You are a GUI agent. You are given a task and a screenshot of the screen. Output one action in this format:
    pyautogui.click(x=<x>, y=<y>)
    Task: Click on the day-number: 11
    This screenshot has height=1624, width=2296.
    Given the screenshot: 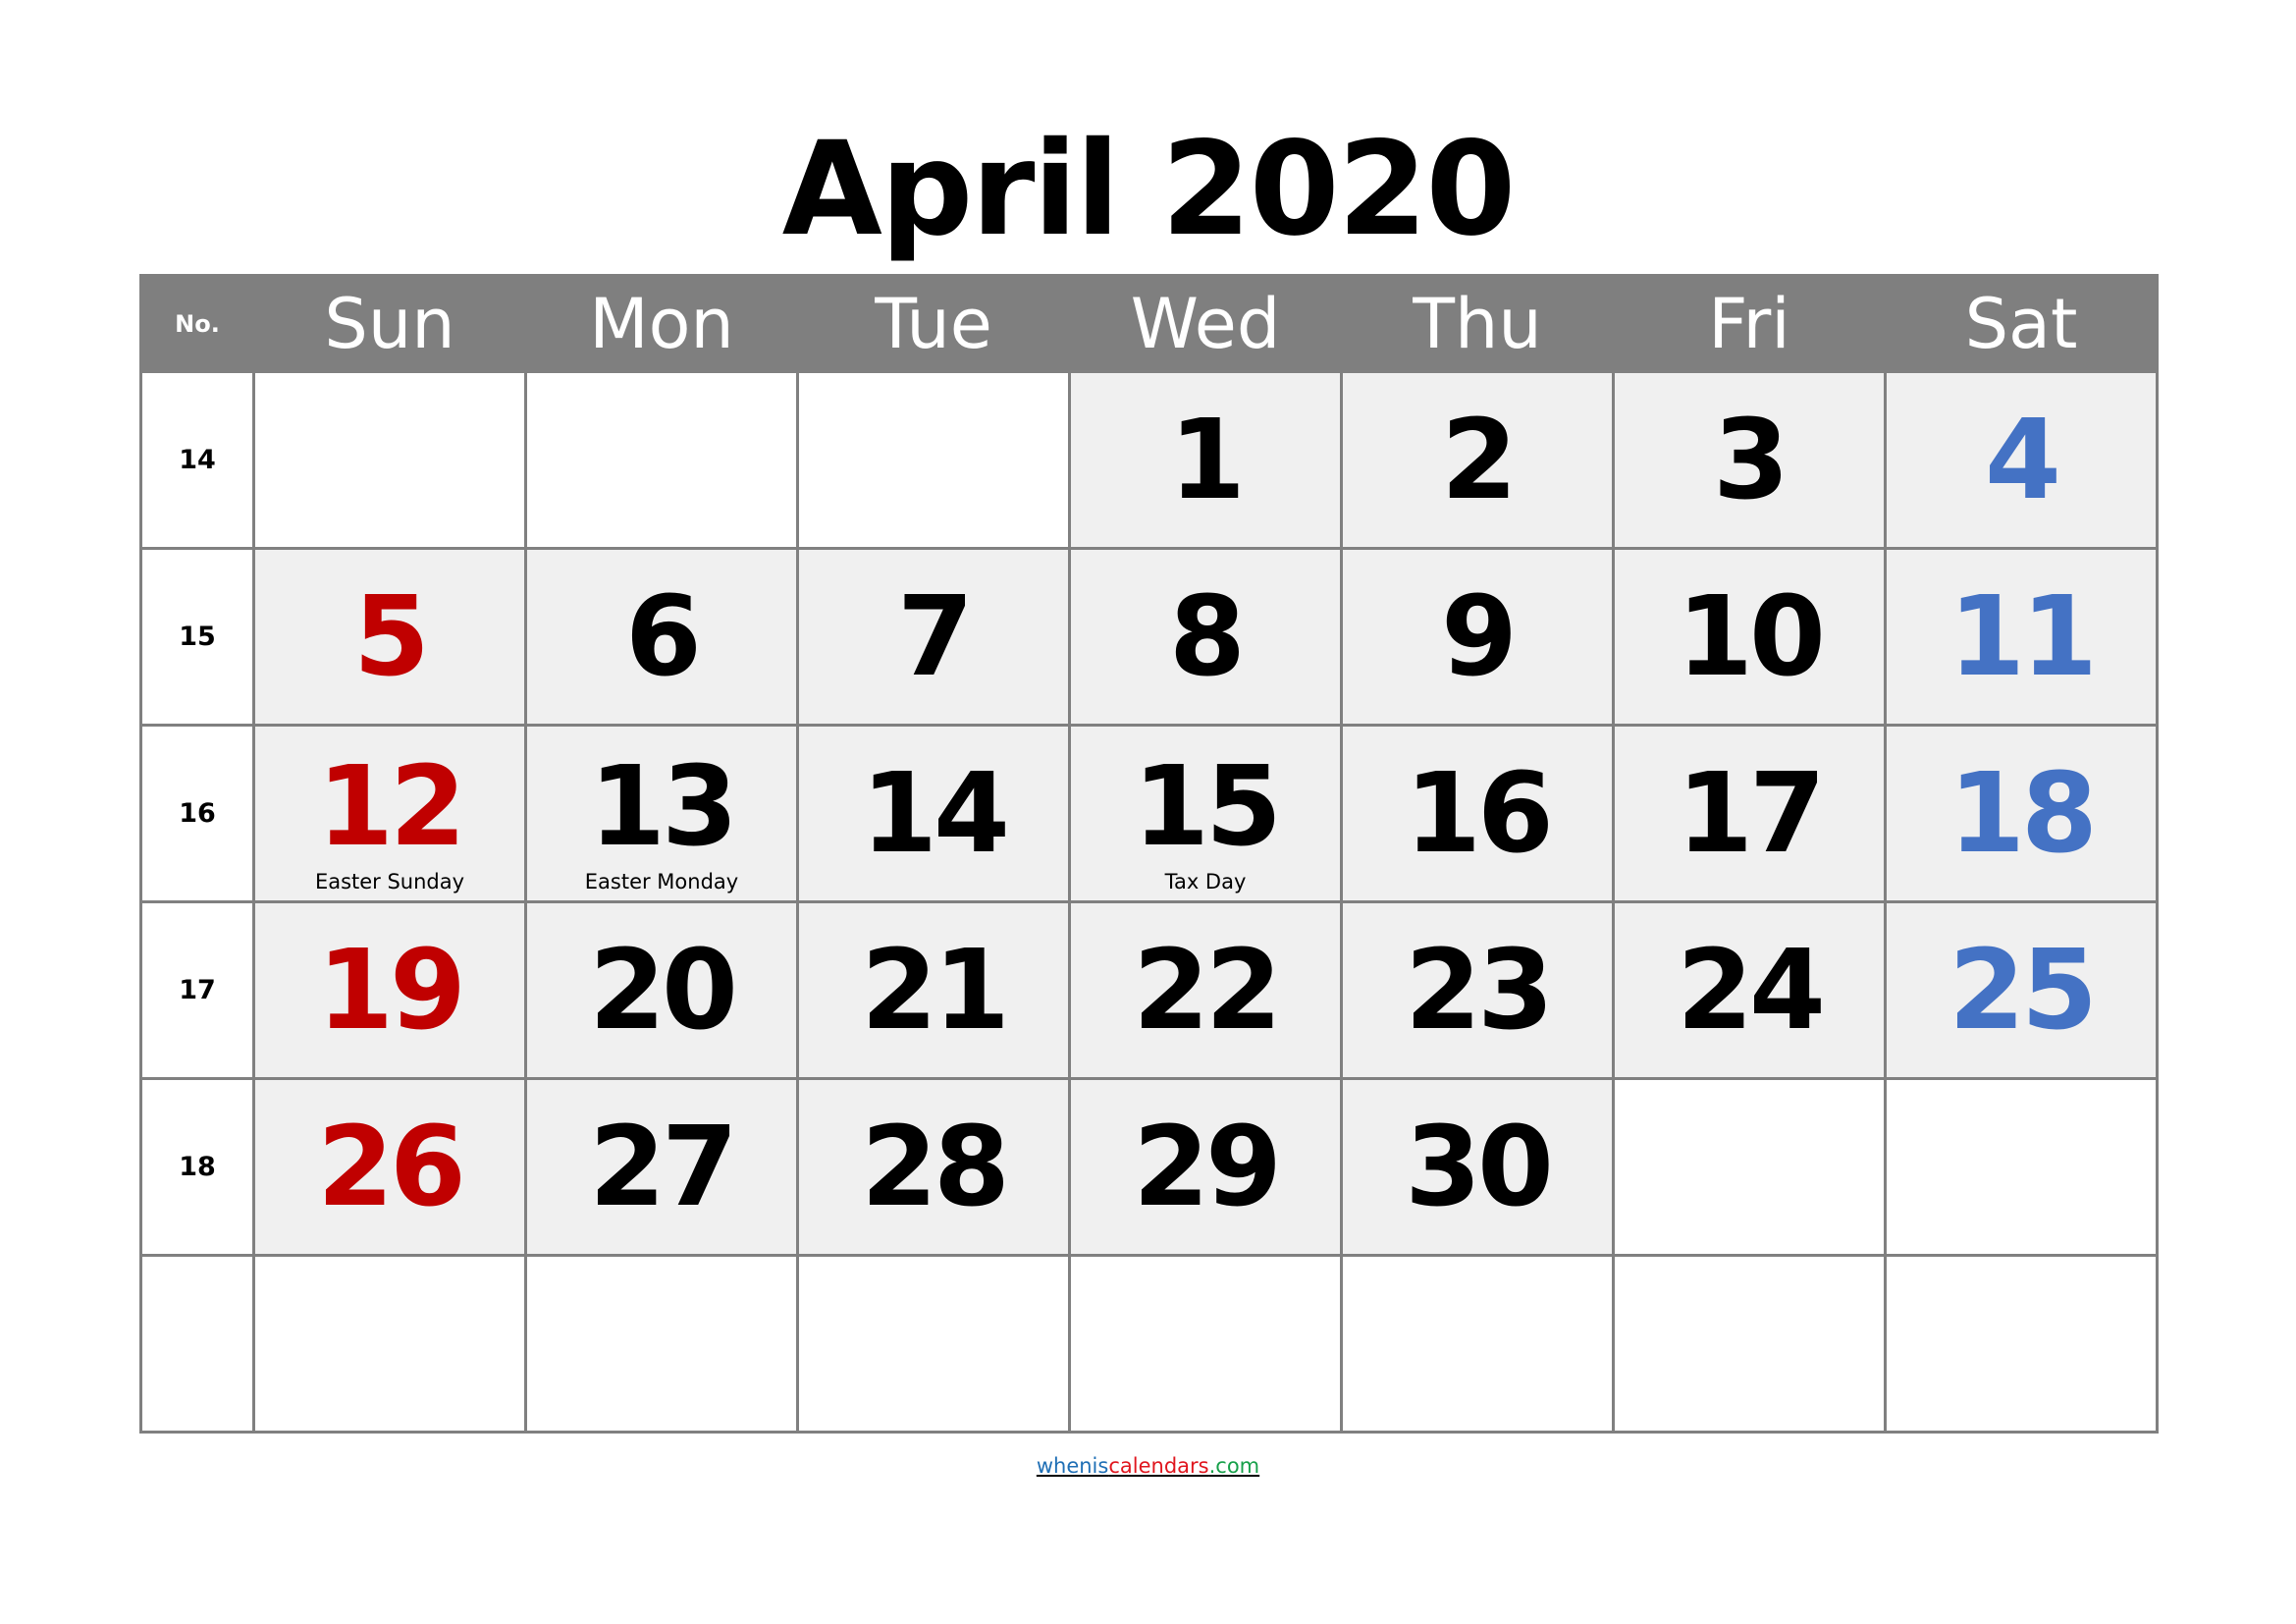 What is the action you would take?
    pyautogui.click(x=2024, y=636)
    